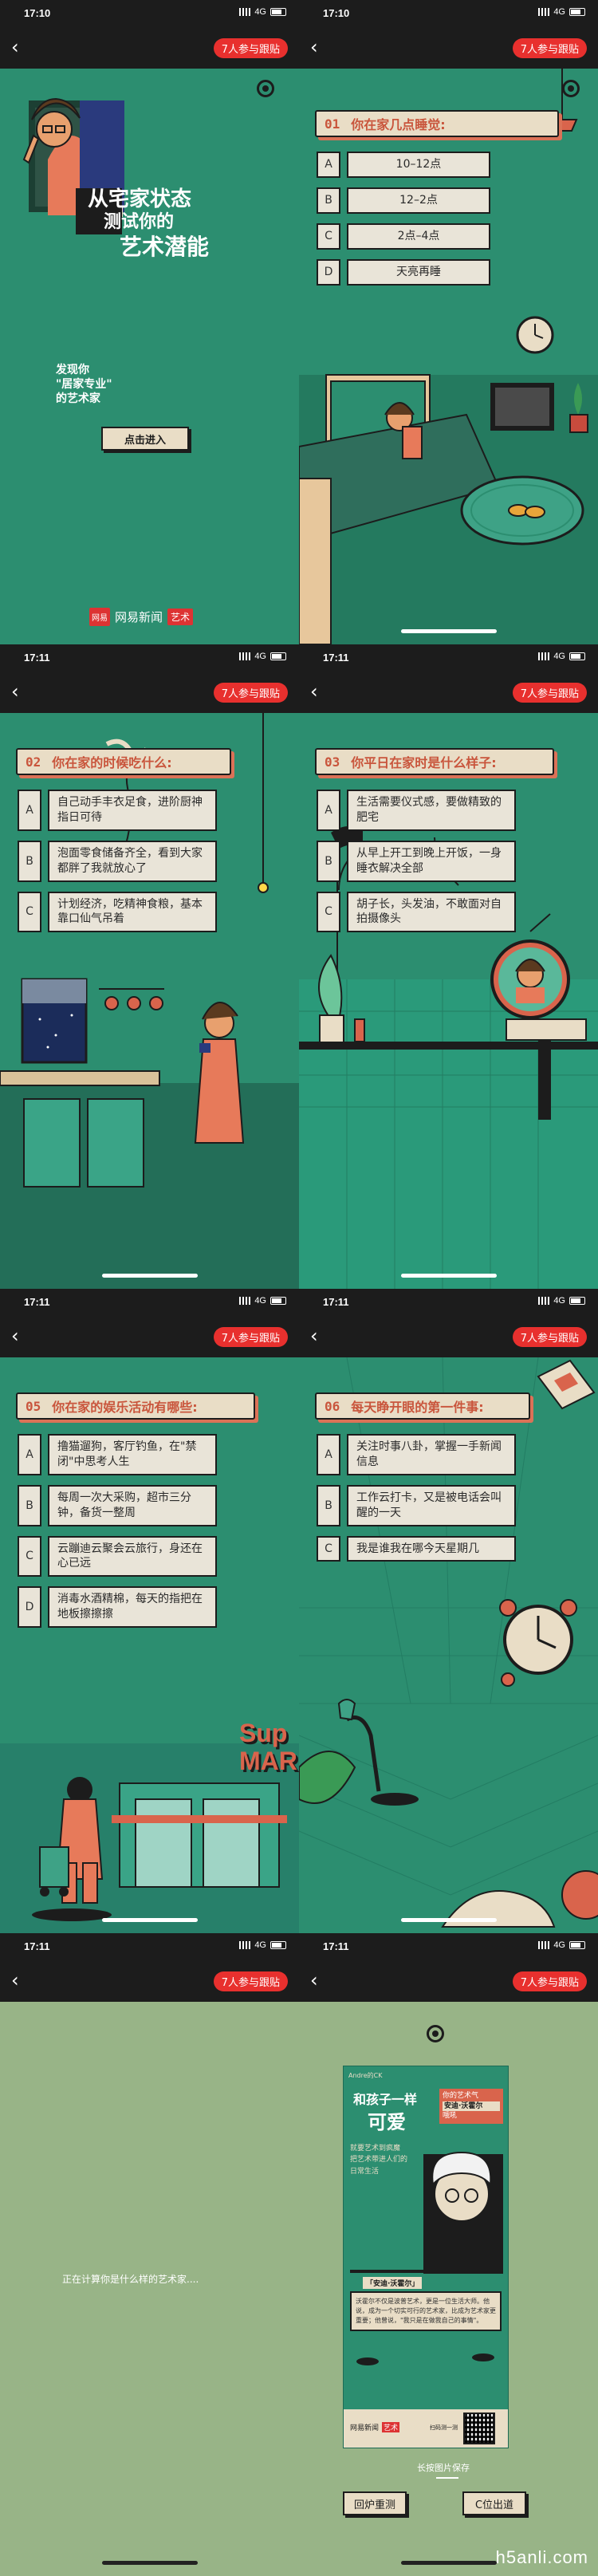  I want to click on option-d: D 消毒水酒精棉，每天的指把在地板擦擦擦, so click(117, 1607).